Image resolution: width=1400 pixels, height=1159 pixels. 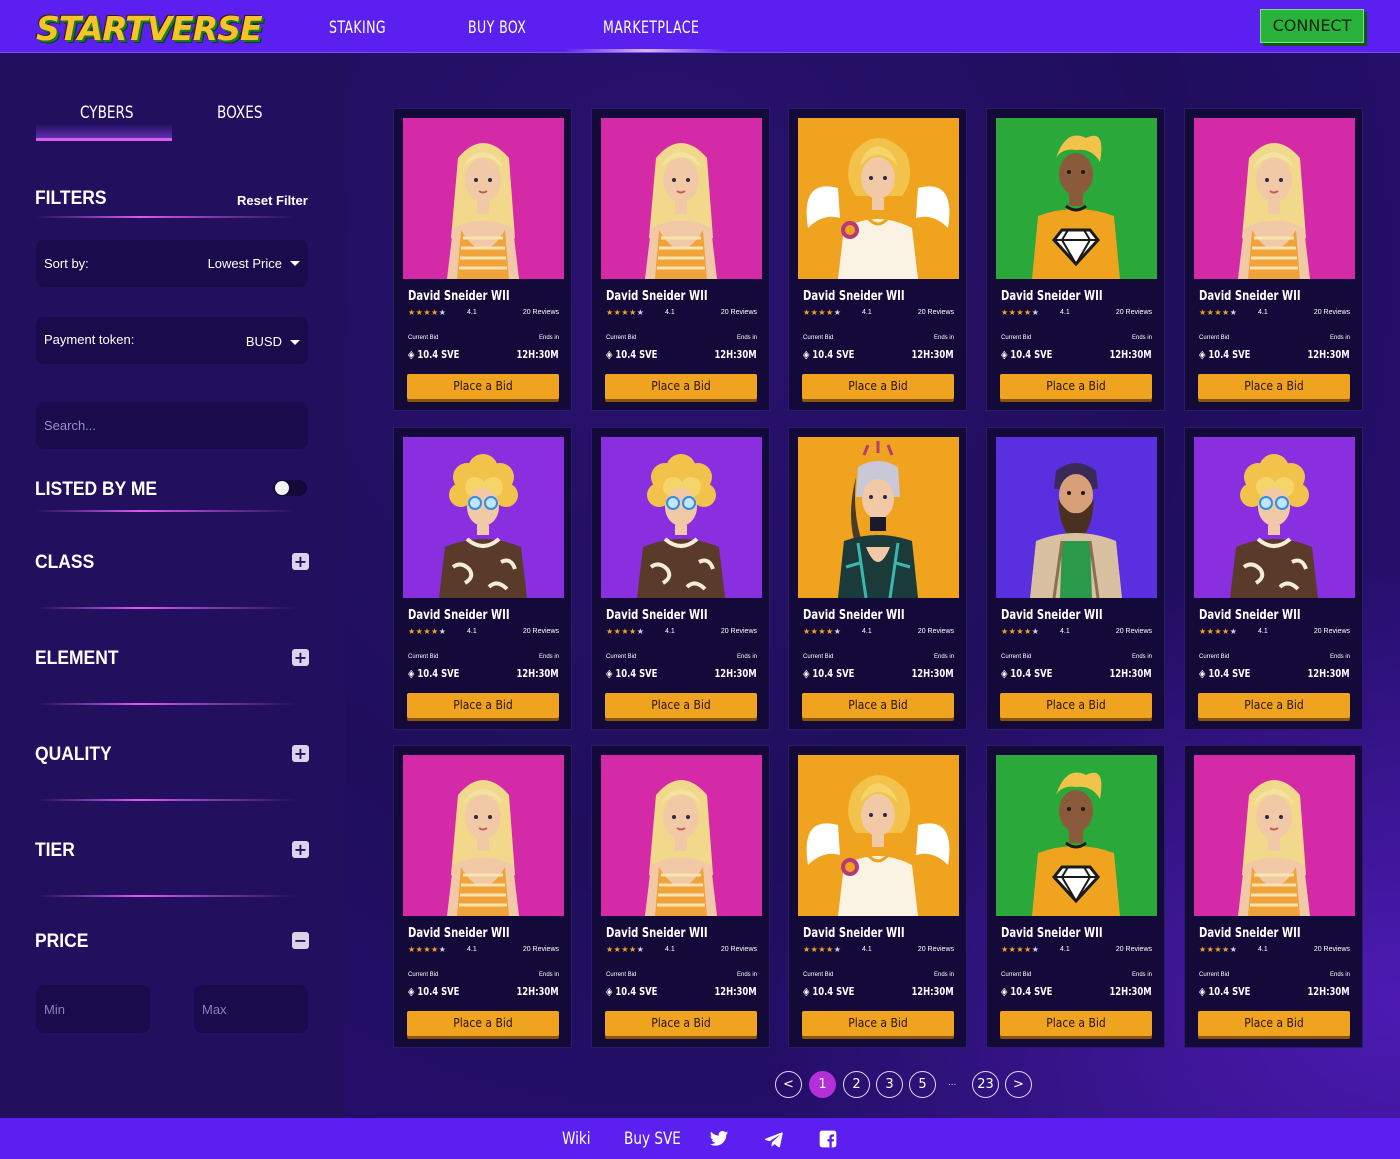 I want to click on class-filter-title: CLASS, so click(x=64, y=563).